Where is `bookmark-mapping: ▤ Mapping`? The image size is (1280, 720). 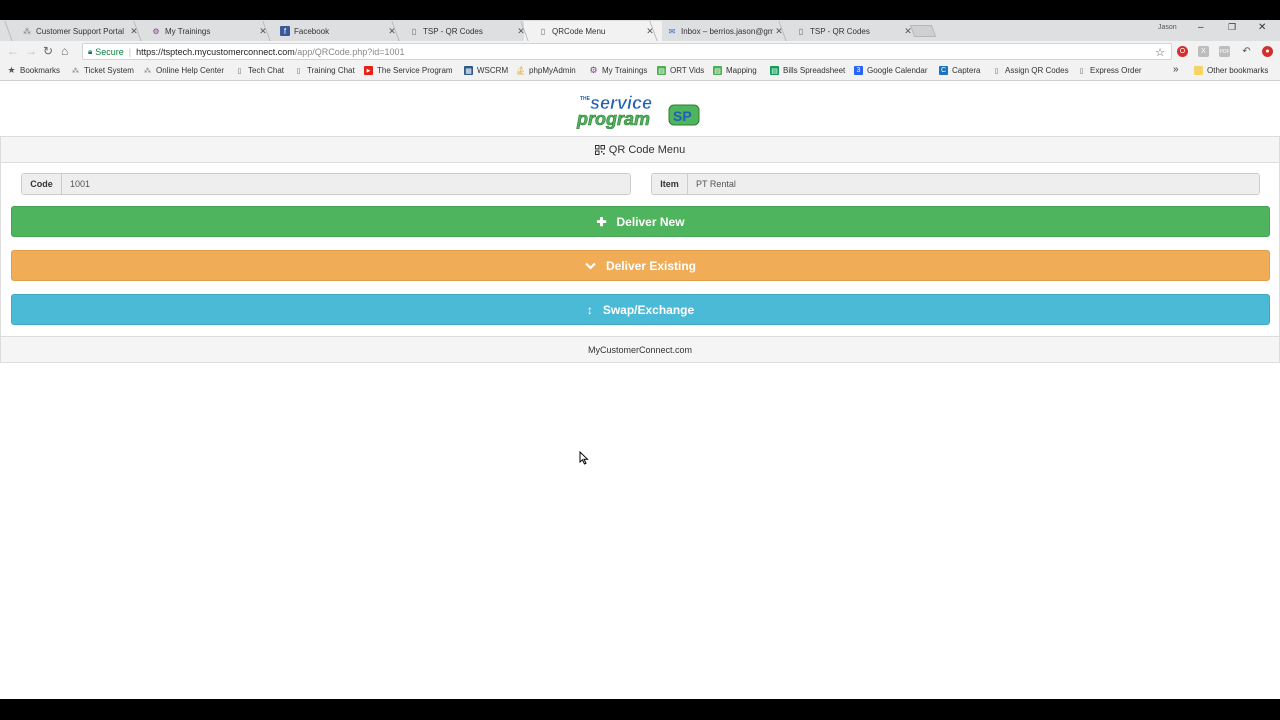
bookmark-mapping: ▤ Mapping is located at coordinates (735, 70).